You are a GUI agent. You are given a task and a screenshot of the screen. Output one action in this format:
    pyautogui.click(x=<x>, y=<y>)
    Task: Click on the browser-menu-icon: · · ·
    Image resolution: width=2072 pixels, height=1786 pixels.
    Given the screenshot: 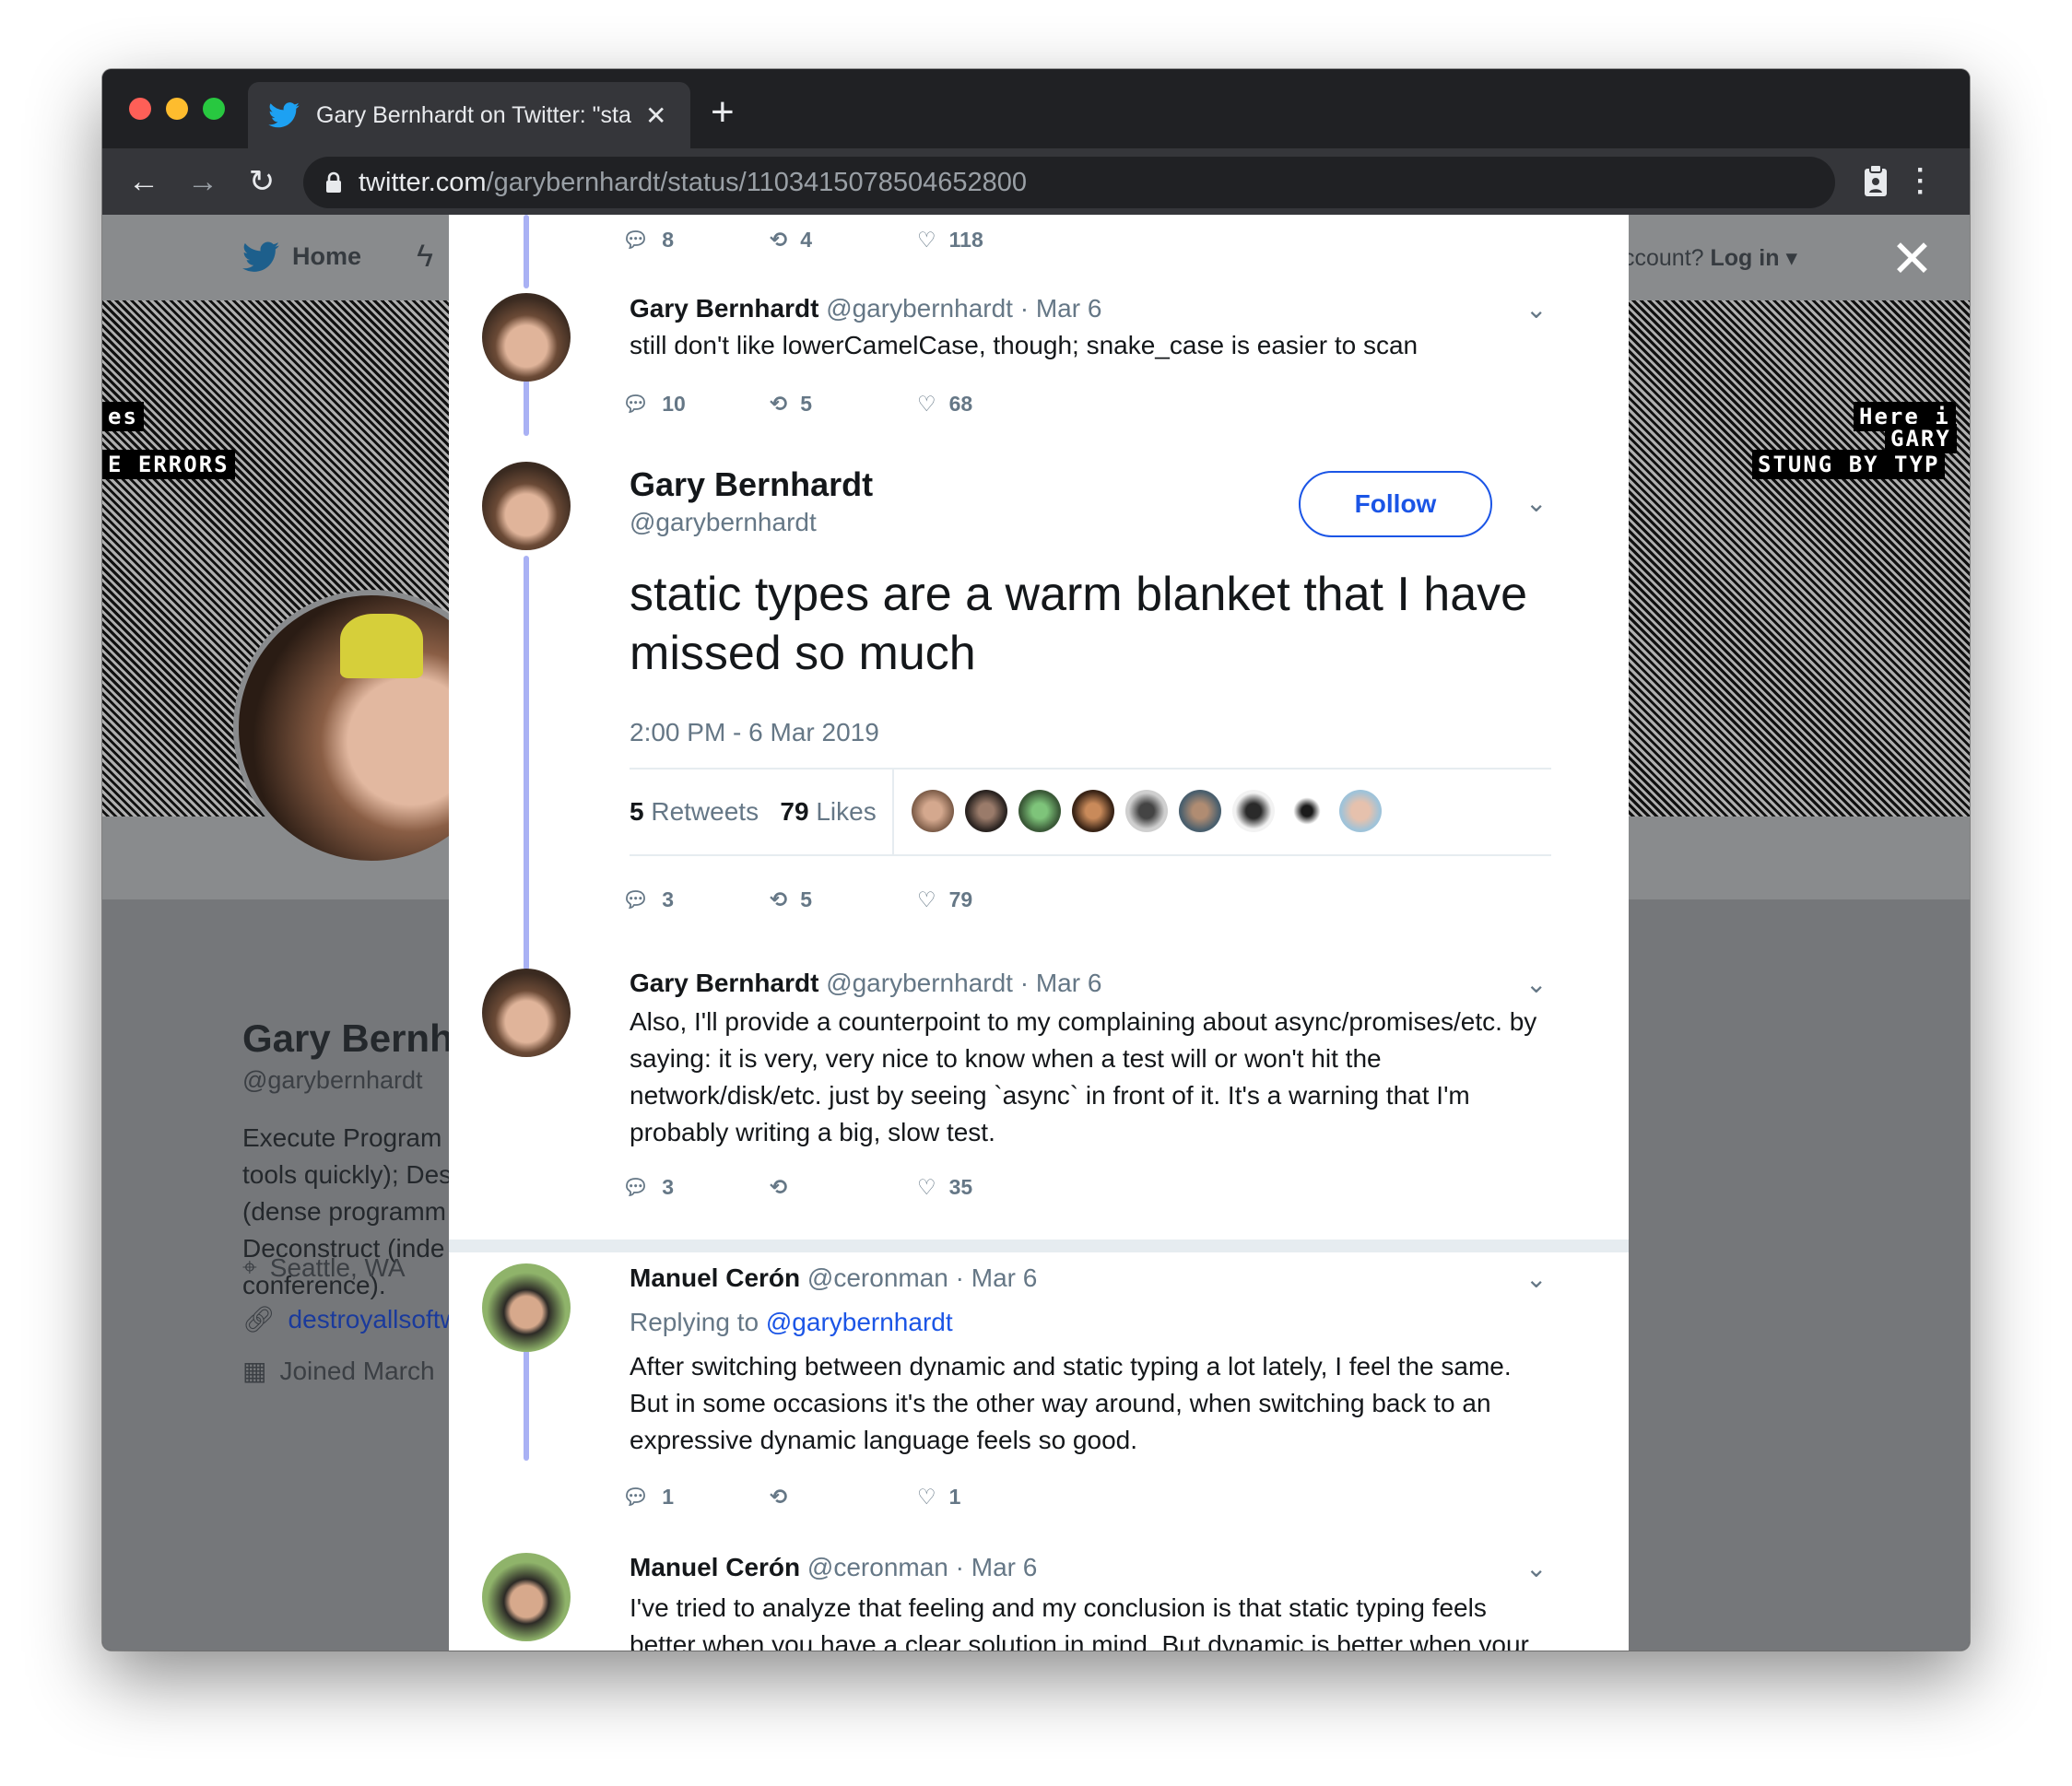 What is the action you would take?
    pyautogui.click(x=1920, y=181)
    